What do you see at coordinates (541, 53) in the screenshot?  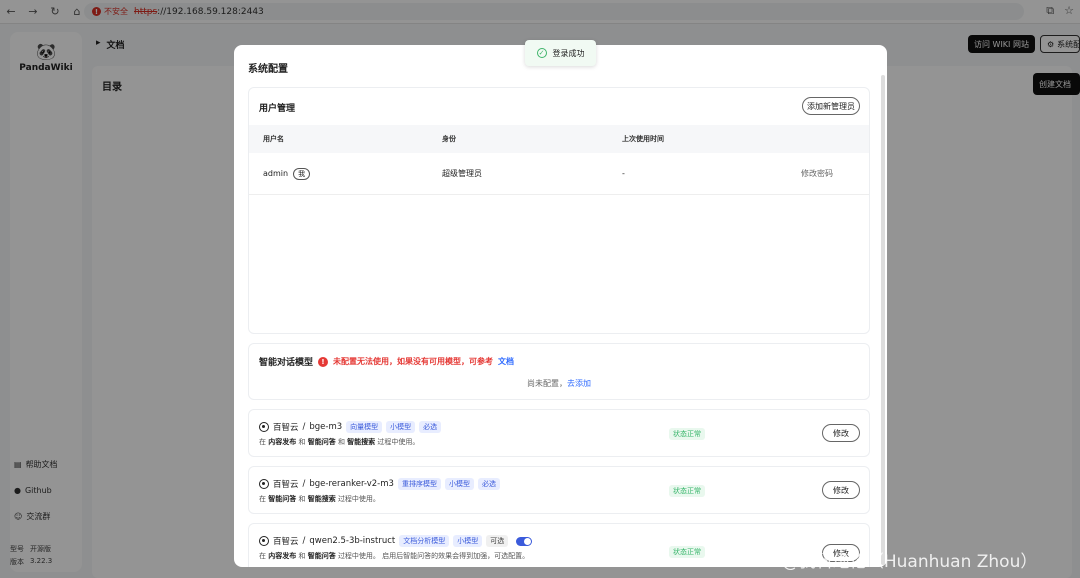 I see `check-circle-icon: ✓` at bounding box center [541, 53].